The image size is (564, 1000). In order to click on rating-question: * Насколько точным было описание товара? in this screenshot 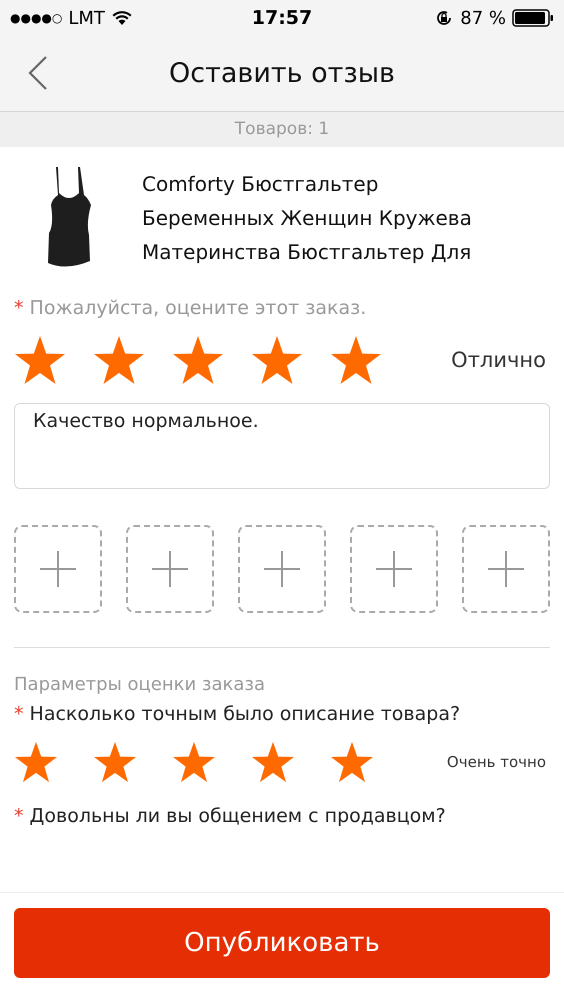, I will do `click(237, 714)`.